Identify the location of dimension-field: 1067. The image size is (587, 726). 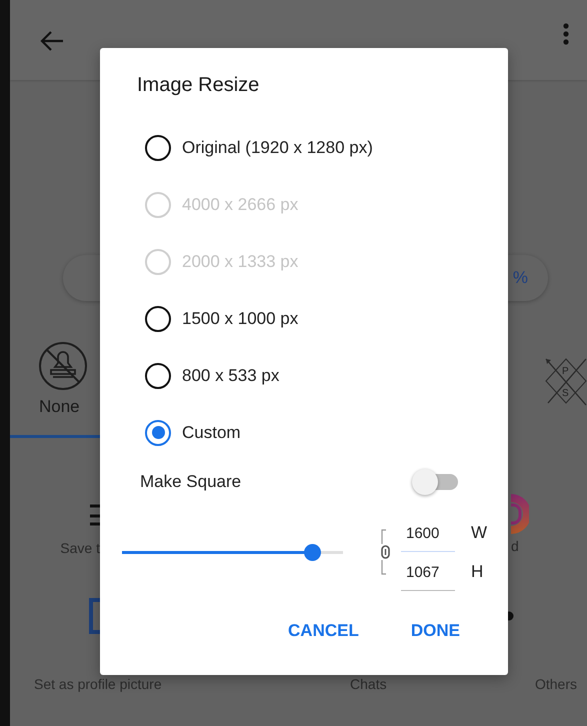
(428, 571).